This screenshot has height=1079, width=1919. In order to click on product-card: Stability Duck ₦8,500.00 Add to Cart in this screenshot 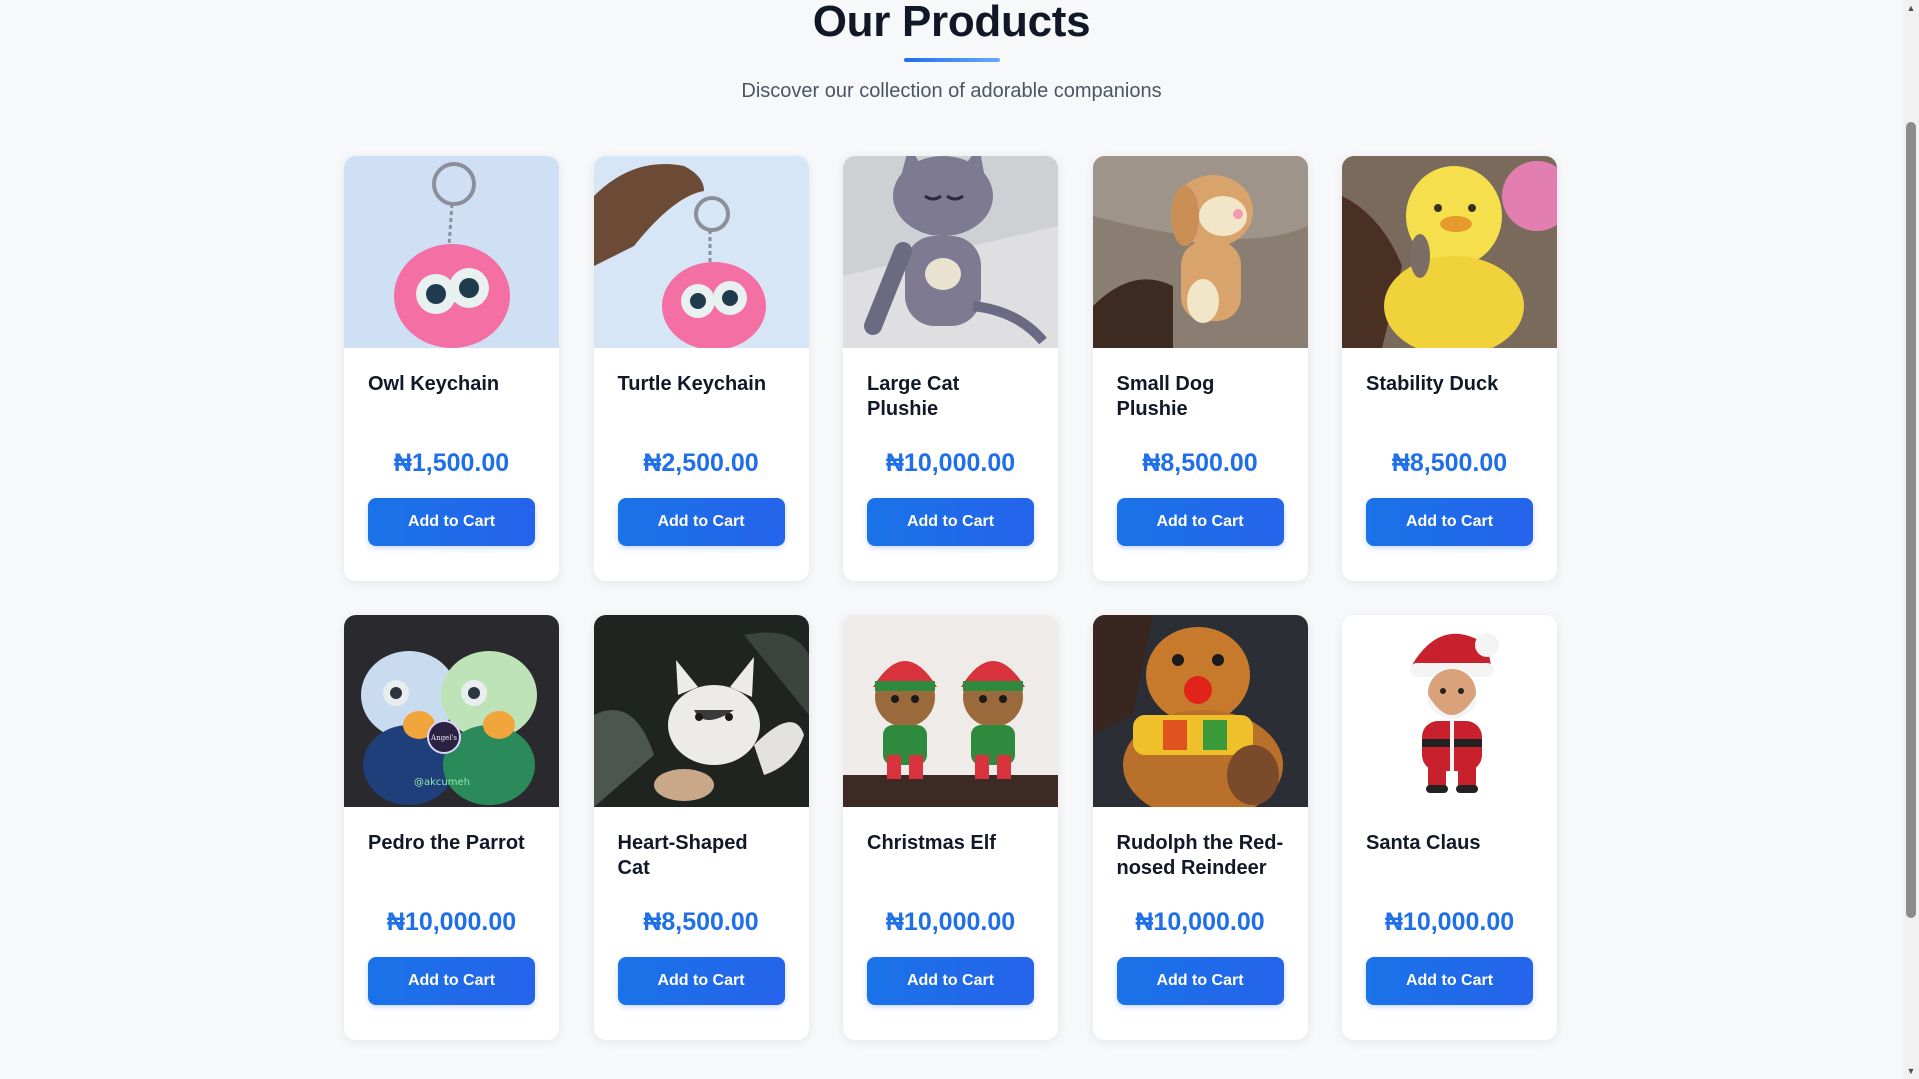, I will do `click(1449, 368)`.